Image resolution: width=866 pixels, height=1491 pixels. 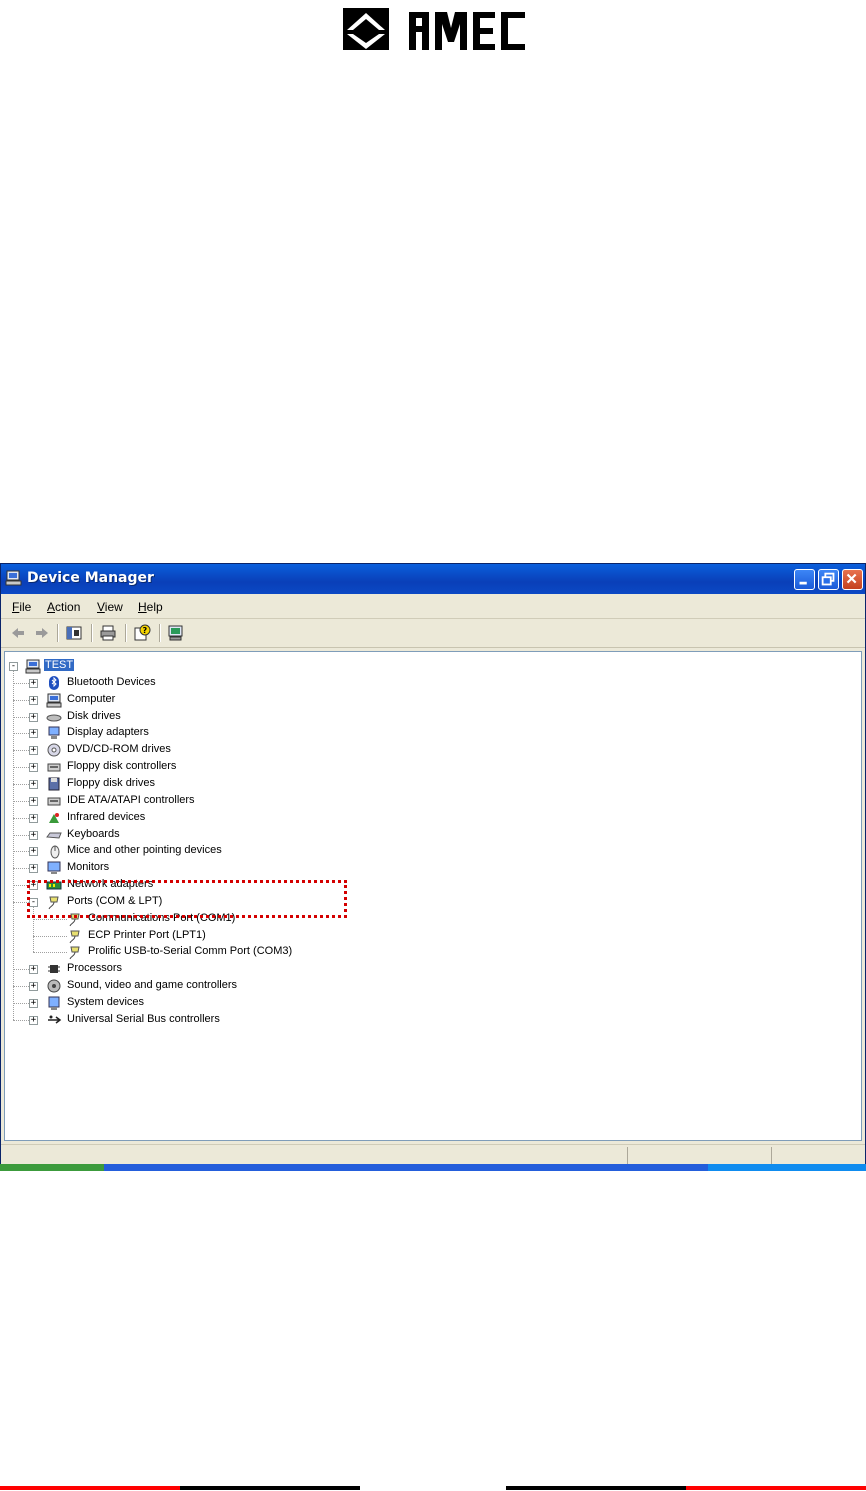 What do you see at coordinates (776, 1488) in the screenshot?
I see `footer-bar-red-right` at bounding box center [776, 1488].